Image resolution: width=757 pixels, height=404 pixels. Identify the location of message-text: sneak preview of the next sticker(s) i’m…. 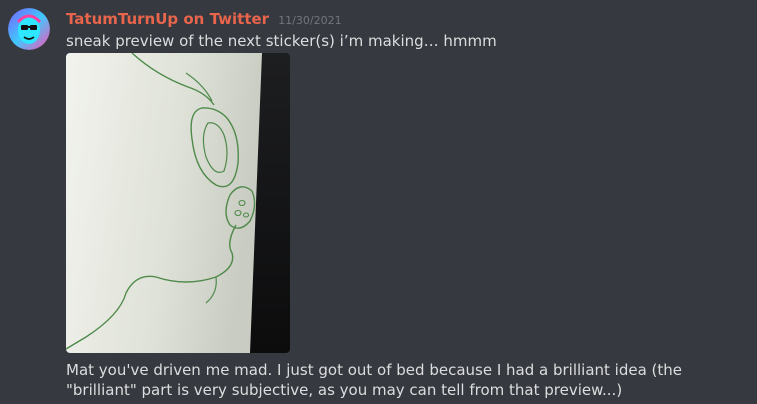
(281, 41).